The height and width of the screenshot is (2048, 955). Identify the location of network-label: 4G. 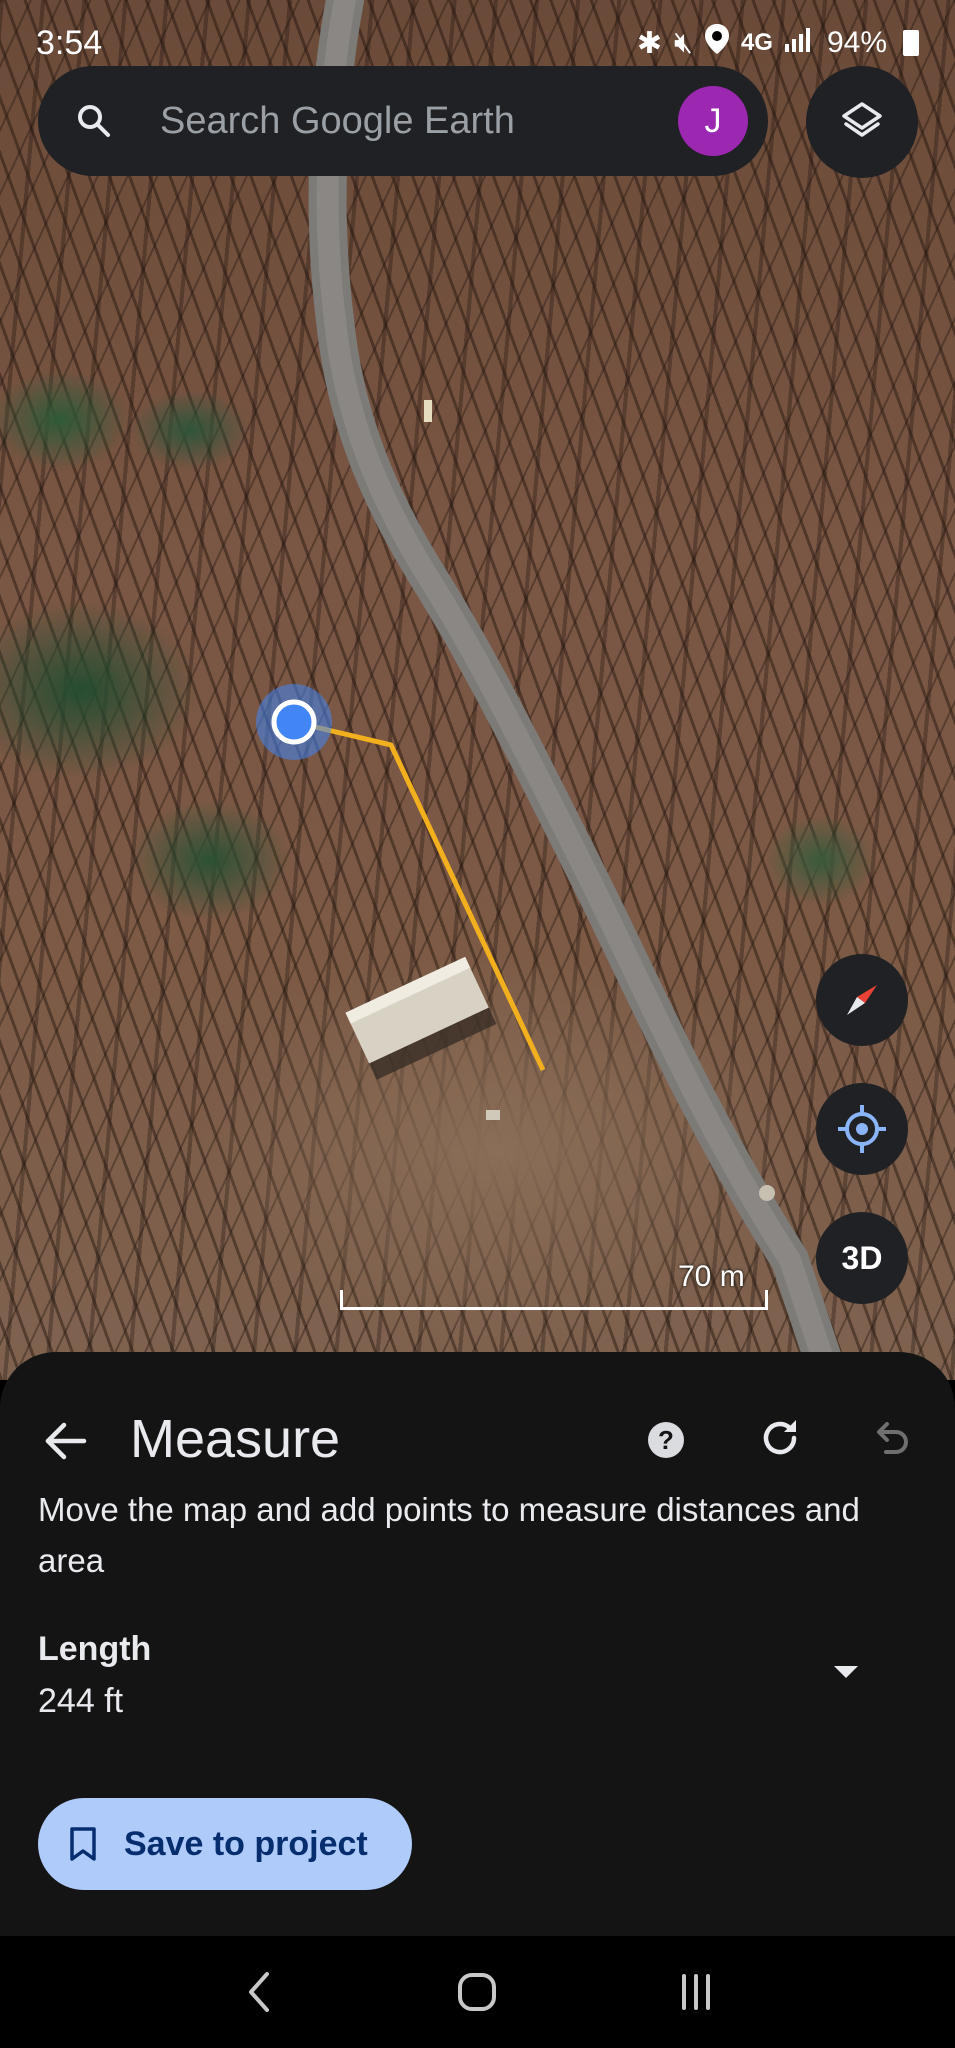
(756, 42).